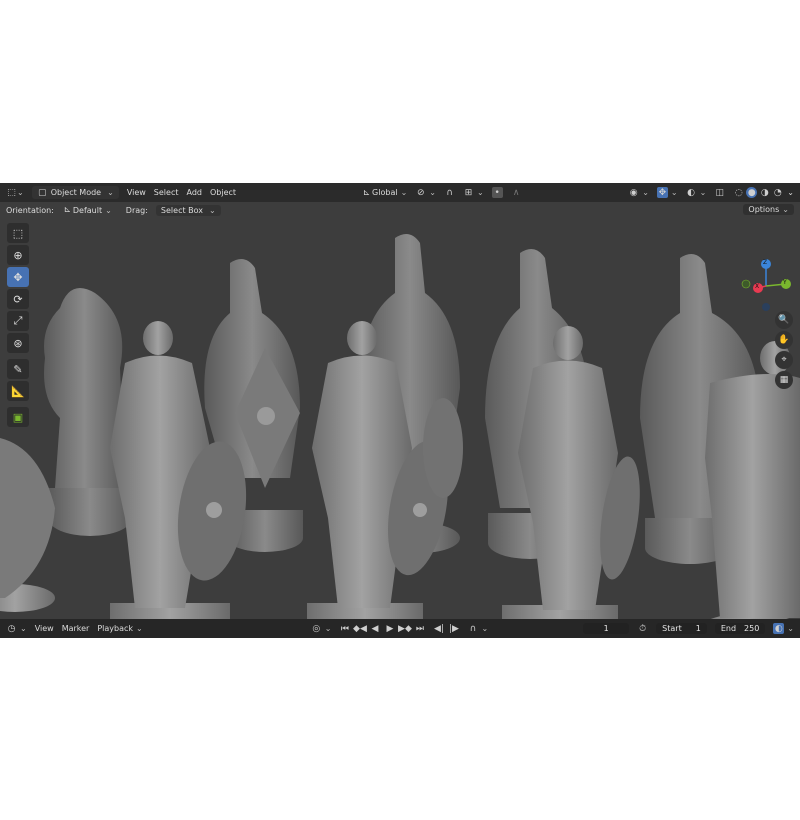 This screenshot has height=820, width=800. What do you see at coordinates (188, 210) in the screenshot?
I see `drag-setting-dropdown: Select Box` at bounding box center [188, 210].